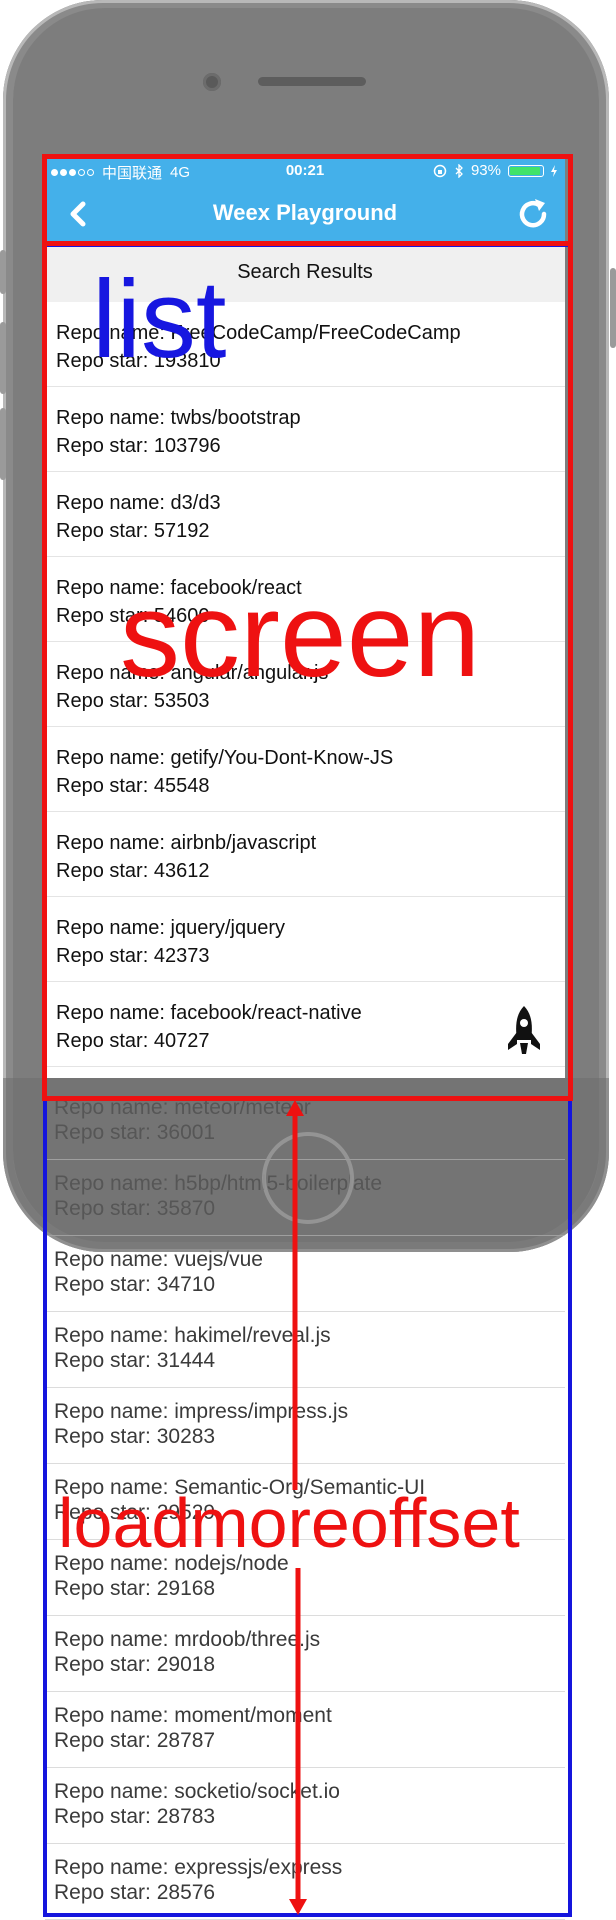 The width and height of the screenshot is (616, 1920). Describe the element at coordinates (212, 82) in the screenshot. I see `camera-icon` at that location.